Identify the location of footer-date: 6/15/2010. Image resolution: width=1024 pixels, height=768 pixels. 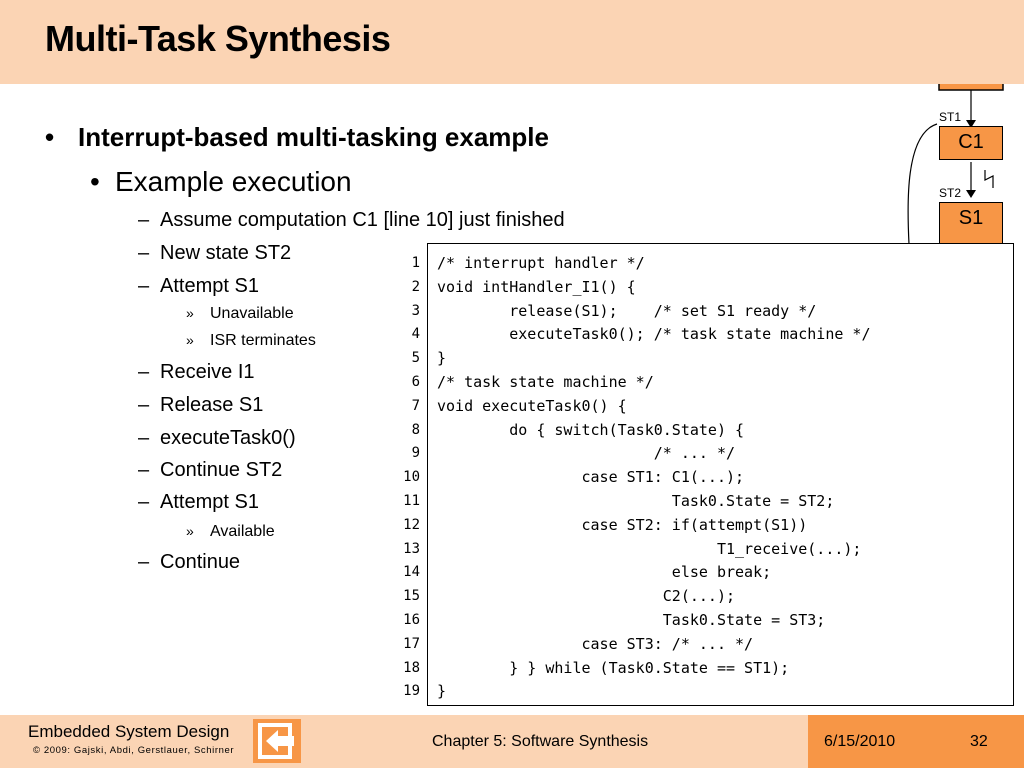
(860, 741).